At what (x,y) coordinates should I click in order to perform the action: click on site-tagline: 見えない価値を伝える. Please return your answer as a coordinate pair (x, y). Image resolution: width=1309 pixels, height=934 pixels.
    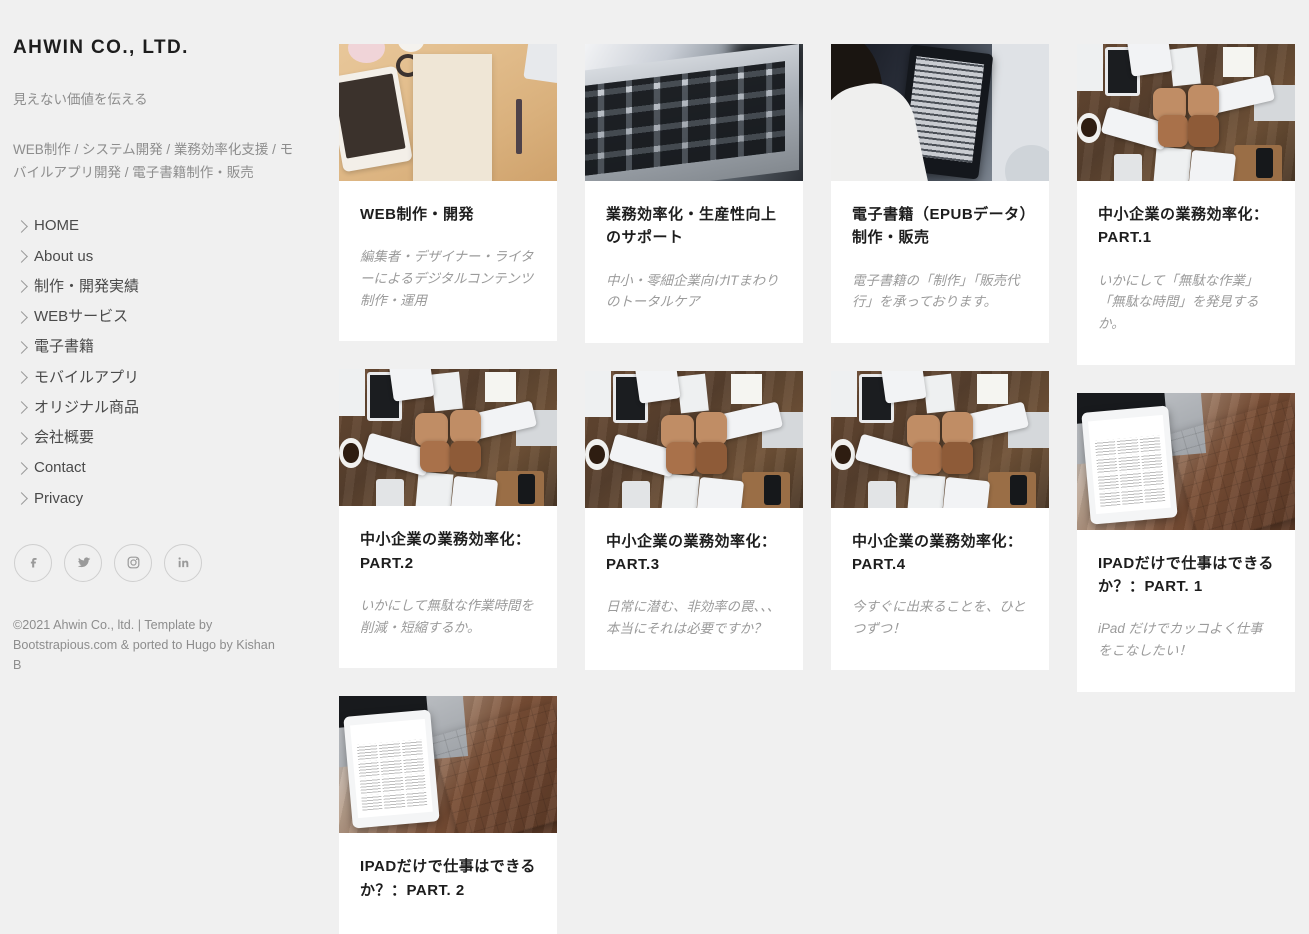
    Looking at the image, I should click on (80, 99).